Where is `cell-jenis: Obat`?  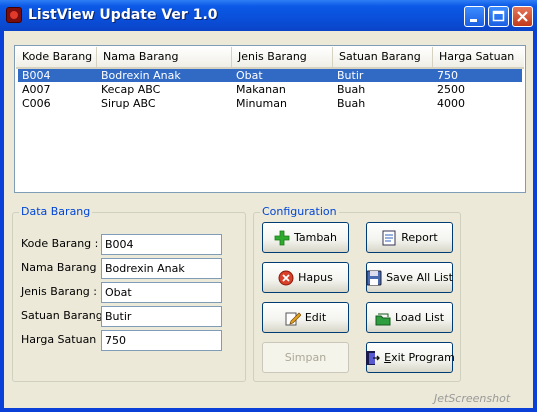 cell-jenis: Obat is located at coordinates (249, 75).